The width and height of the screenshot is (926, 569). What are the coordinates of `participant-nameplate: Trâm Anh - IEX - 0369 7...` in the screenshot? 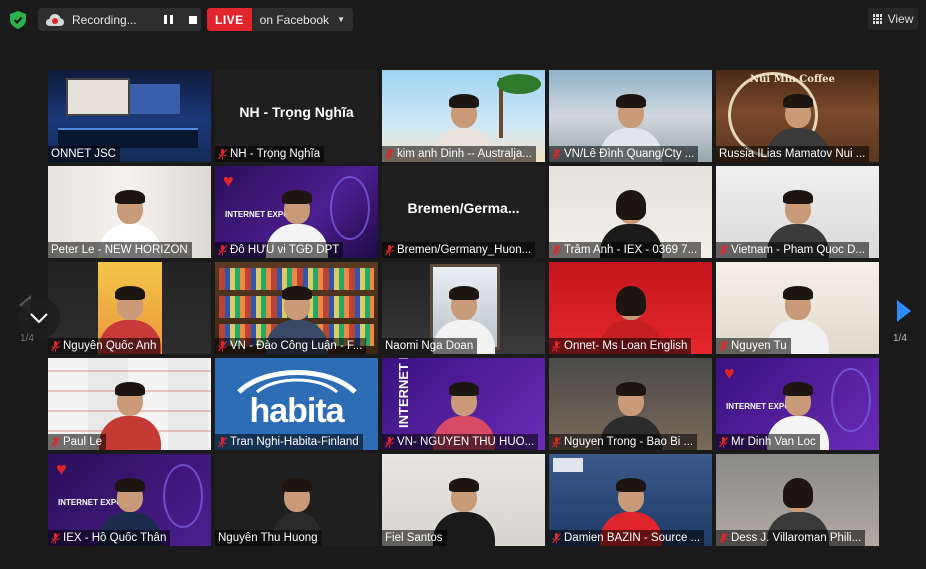 It's located at (625, 250).